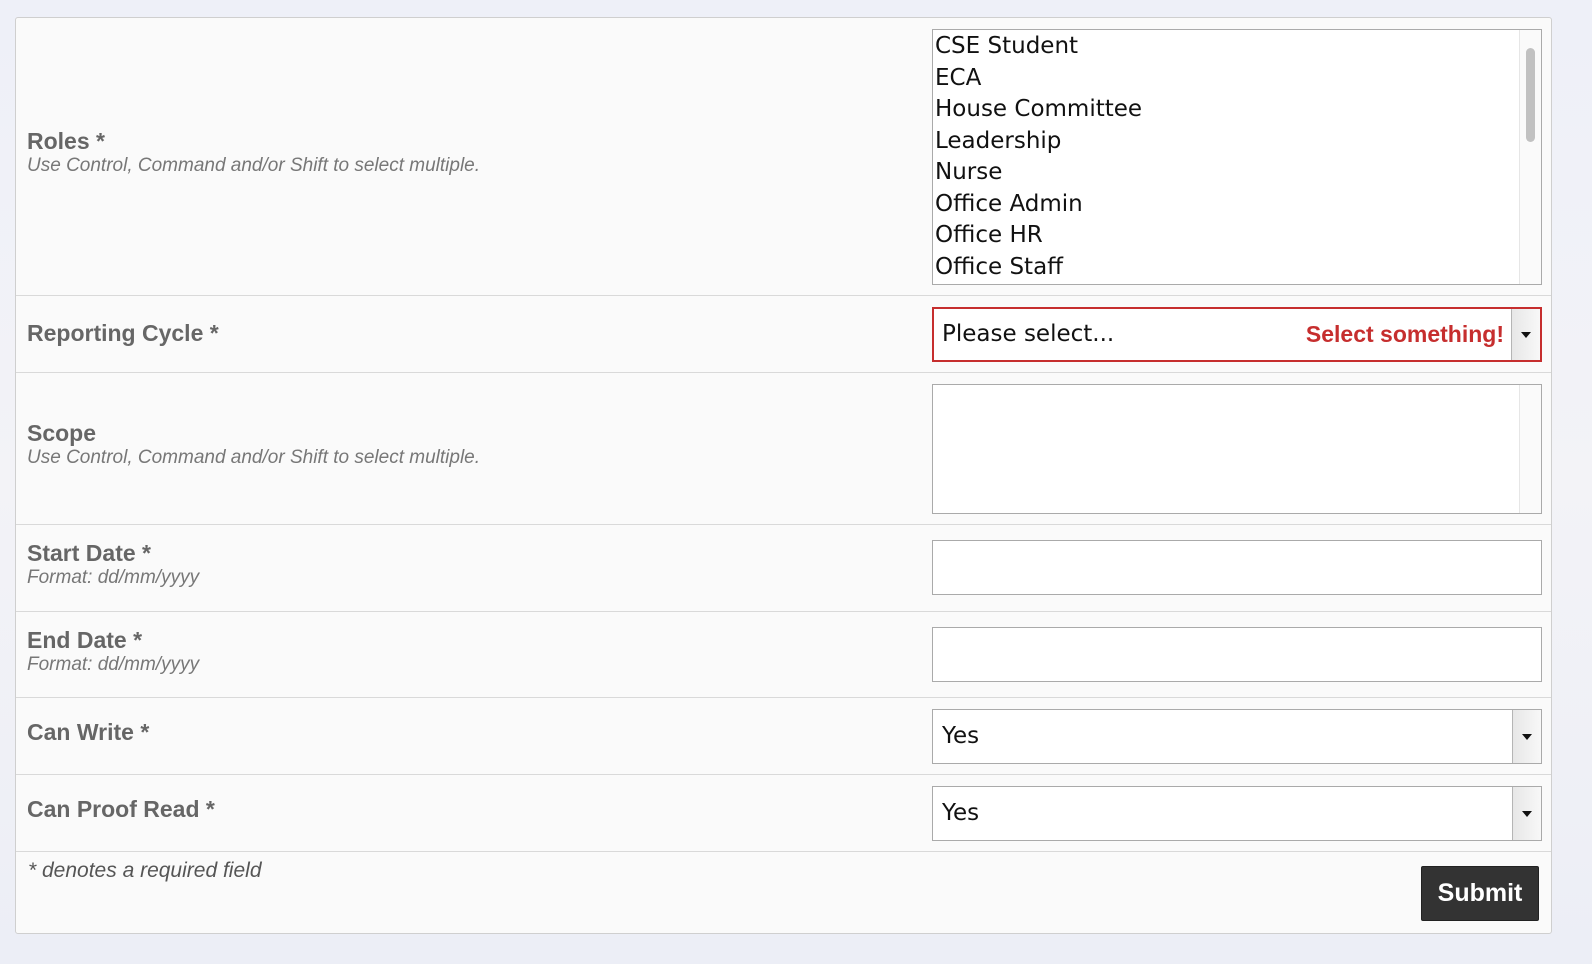 The image size is (1592, 964). What do you see at coordinates (1237, 654) in the screenshot?
I see `end-date-input` at bounding box center [1237, 654].